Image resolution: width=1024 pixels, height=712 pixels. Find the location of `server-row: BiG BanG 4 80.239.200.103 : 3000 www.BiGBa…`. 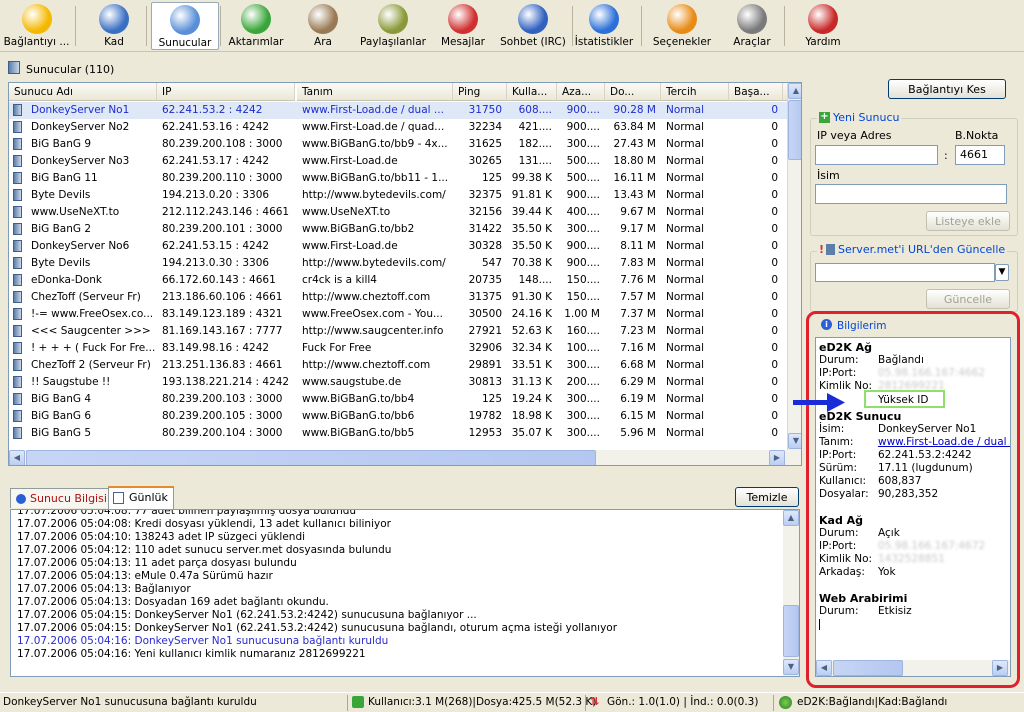

server-row: BiG BanG 4 80.239.200.103 : 3000 www.BiGBa… is located at coordinates (405, 399).